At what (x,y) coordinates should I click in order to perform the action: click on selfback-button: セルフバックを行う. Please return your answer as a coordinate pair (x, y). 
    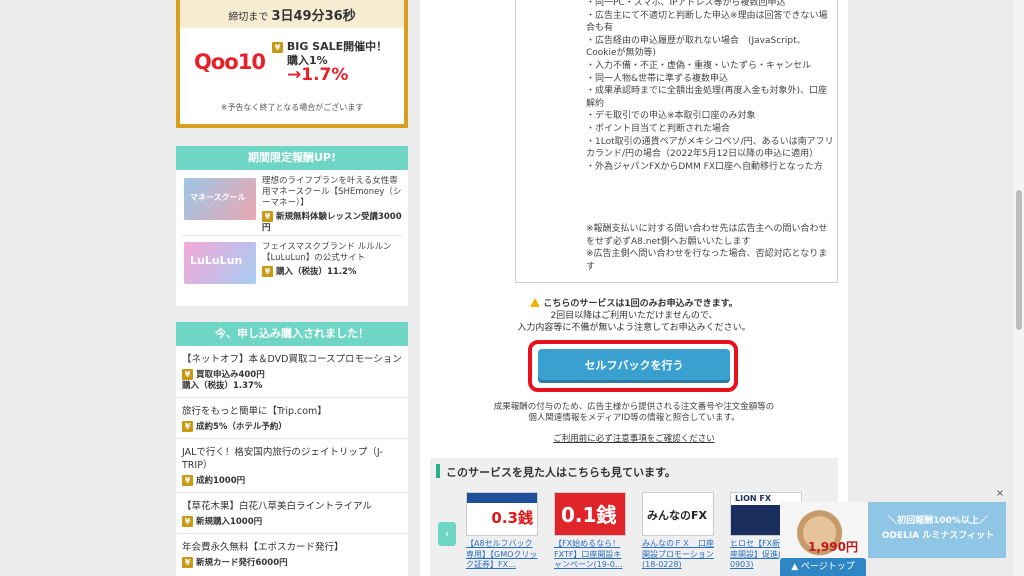
    Looking at the image, I should click on (634, 366).